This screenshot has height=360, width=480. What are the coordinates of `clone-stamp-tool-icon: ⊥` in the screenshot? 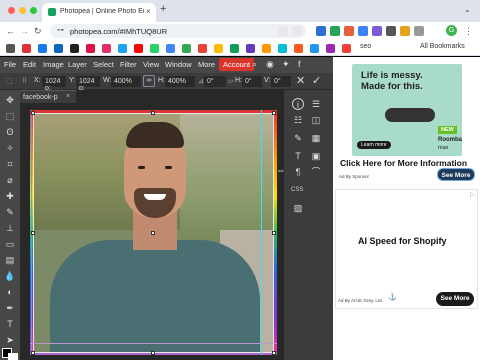 It's located at (10, 228).